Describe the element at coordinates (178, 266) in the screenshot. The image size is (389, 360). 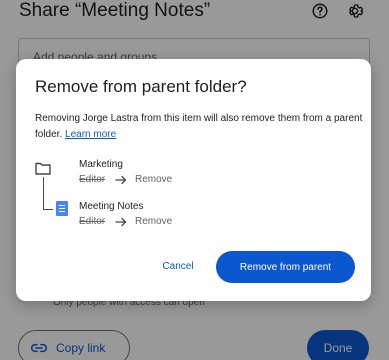
I see `cancel-button: Cancel` at that location.